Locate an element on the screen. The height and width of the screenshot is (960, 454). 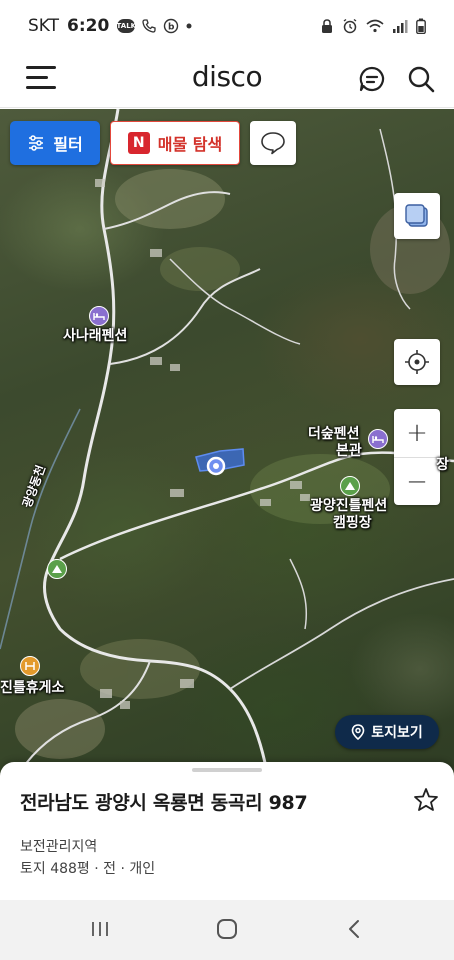
recent-apps-icon is located at coordinates (100, 929).